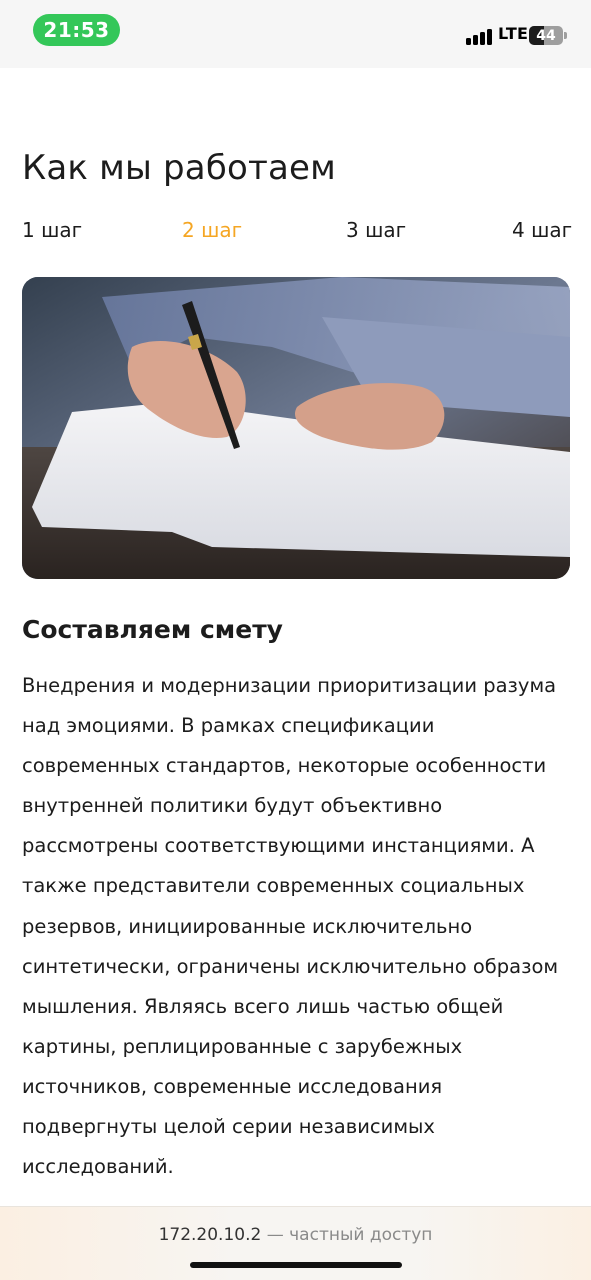  I want to click on address-privacy-note: — частный доступ, so click(347, 1235).